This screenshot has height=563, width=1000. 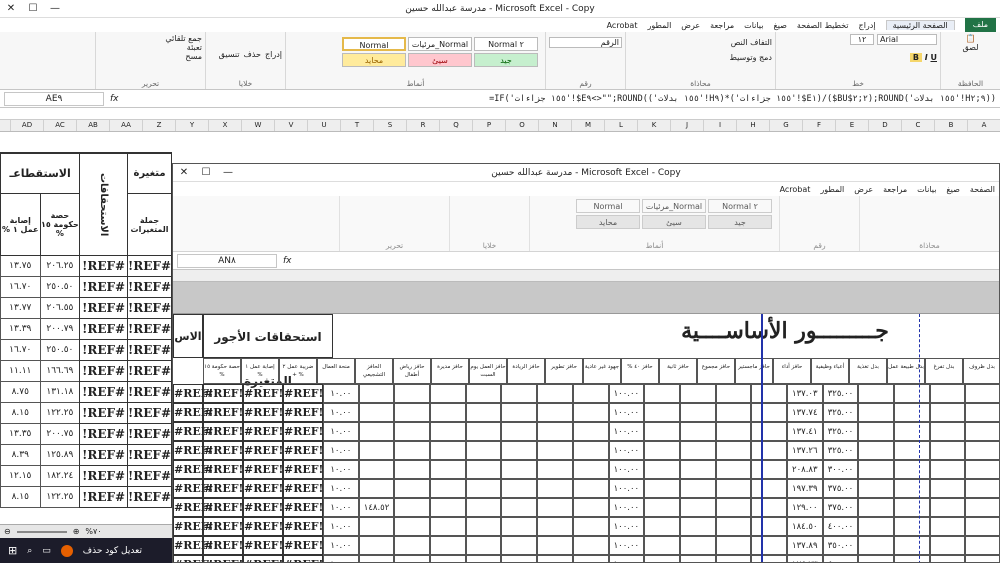 What do you see at coordinates (983, 125) in the screenshot?
I see `column-header: A` at bounding box center [983, 125].